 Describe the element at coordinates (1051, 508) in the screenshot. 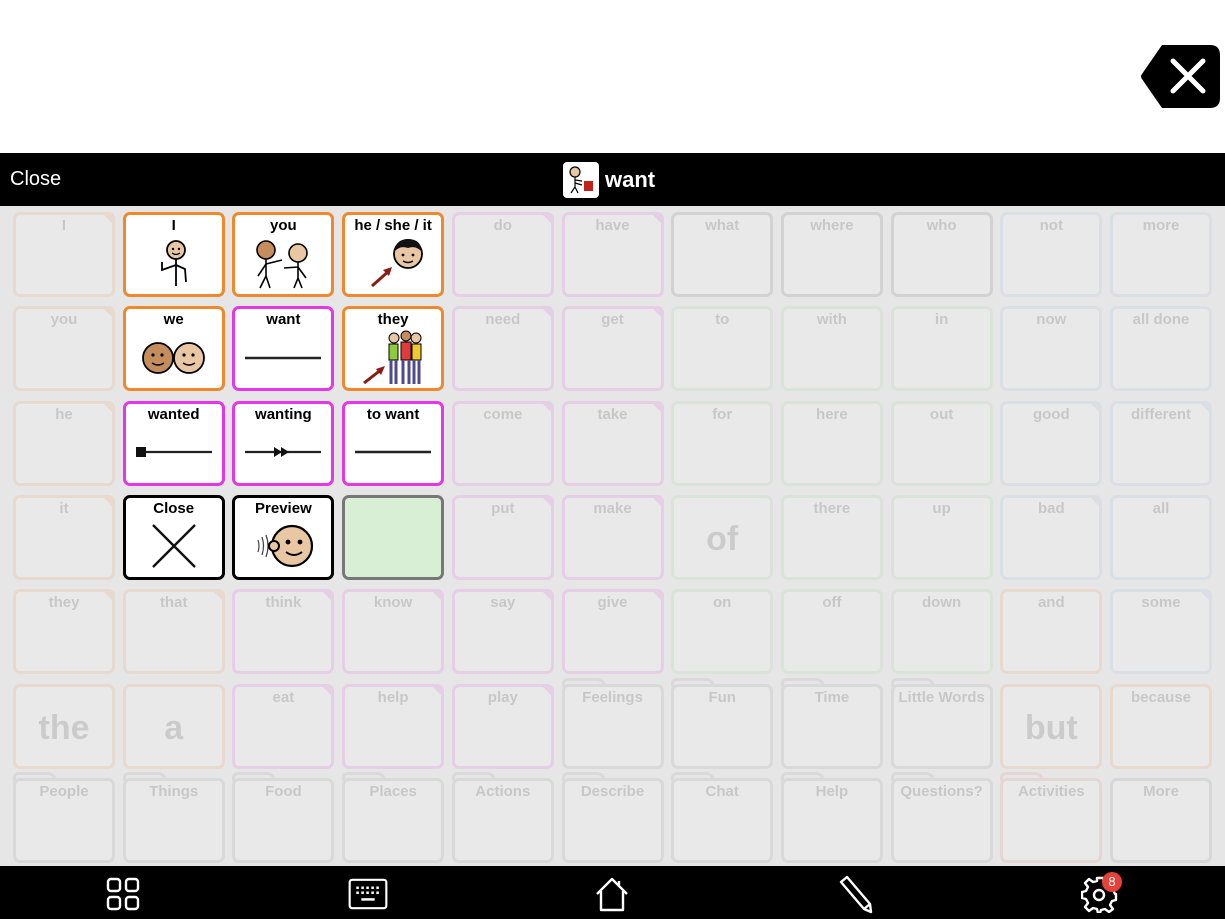

I see `cell-label: bad` at that location.